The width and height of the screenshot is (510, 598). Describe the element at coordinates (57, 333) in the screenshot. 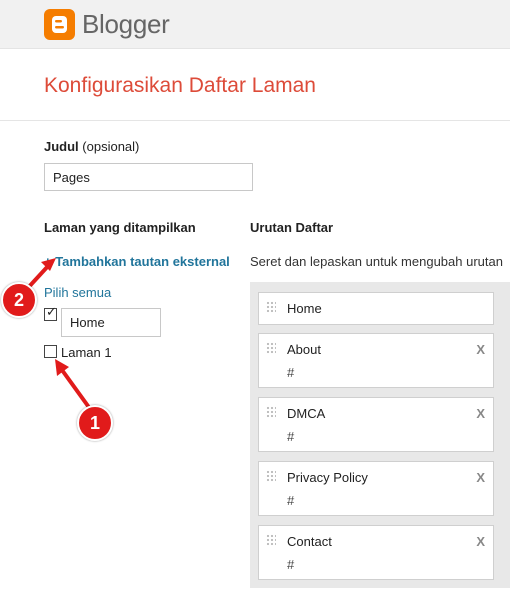

I see `annotation-arrows` at that location.